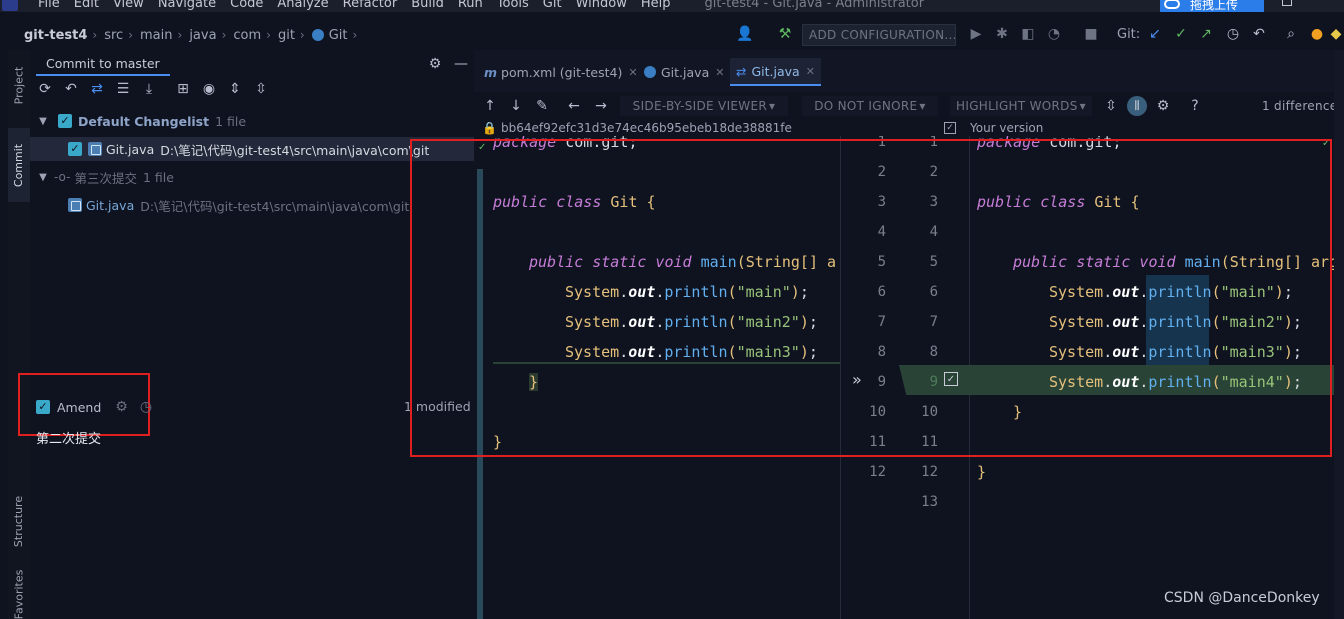 The image size is (1344, 619). I want to click on git-commit-icon: ✓, so click(1181, 34).